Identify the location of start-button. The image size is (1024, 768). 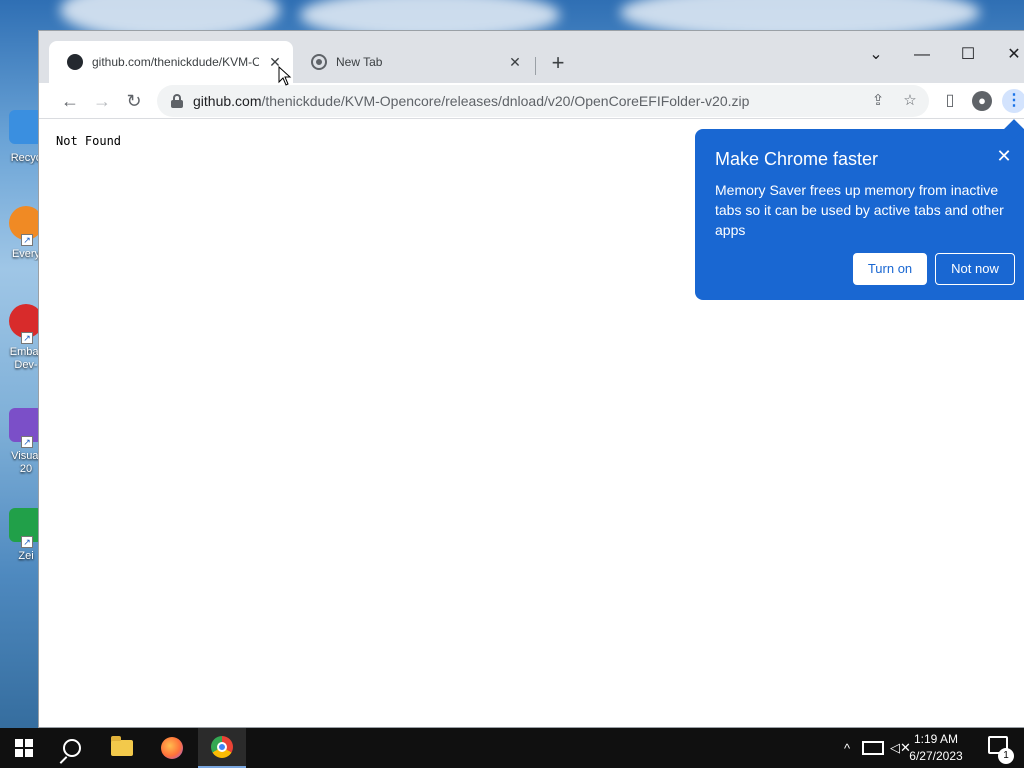
(24, 748).